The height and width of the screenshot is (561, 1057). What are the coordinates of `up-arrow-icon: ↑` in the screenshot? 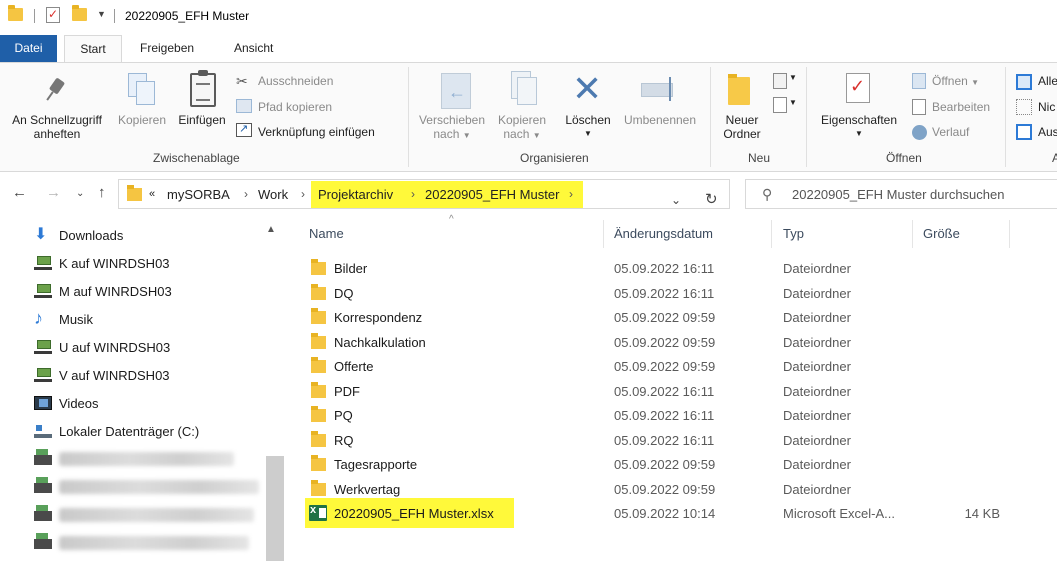 It's located at (102, 192).